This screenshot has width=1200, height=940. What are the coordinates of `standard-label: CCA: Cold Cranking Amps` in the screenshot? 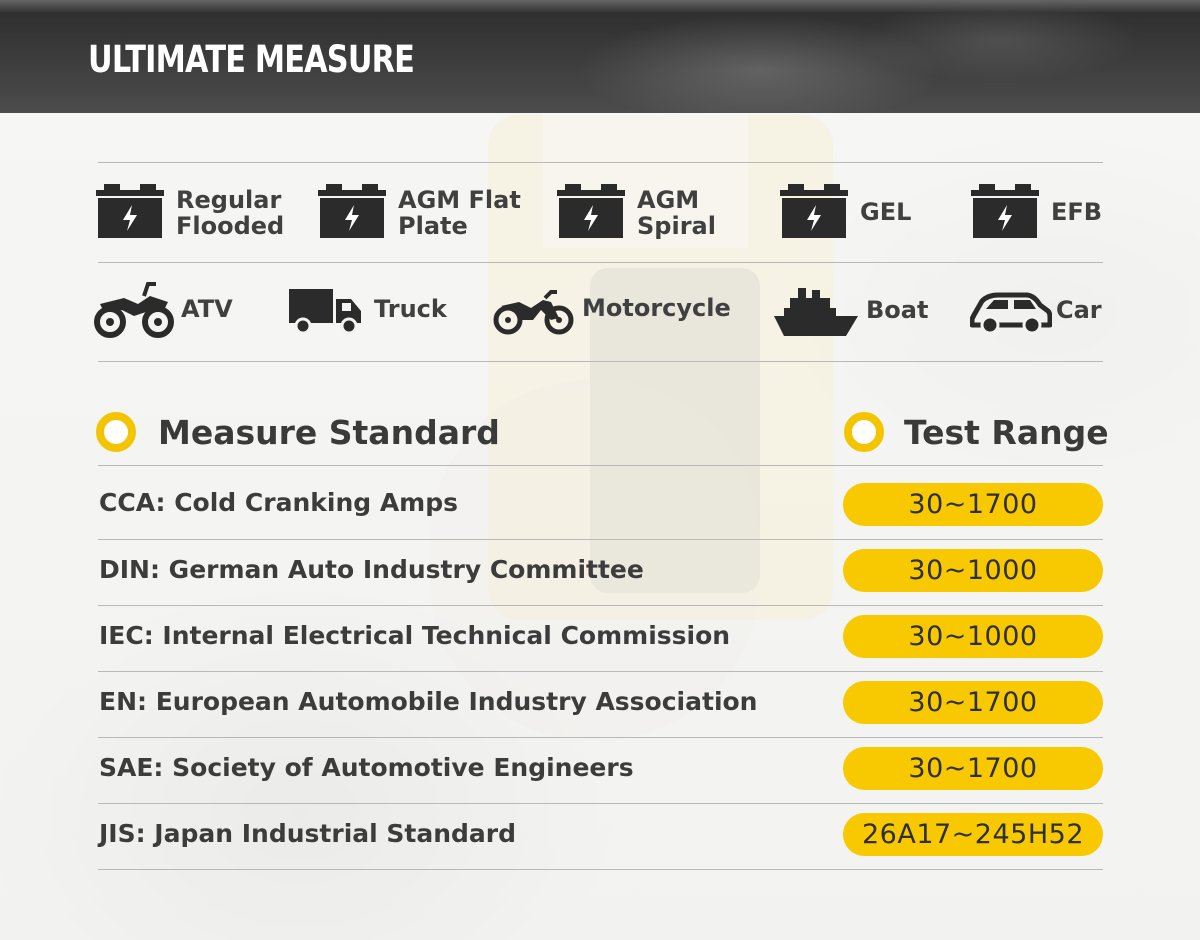 It's located at (279, 502).